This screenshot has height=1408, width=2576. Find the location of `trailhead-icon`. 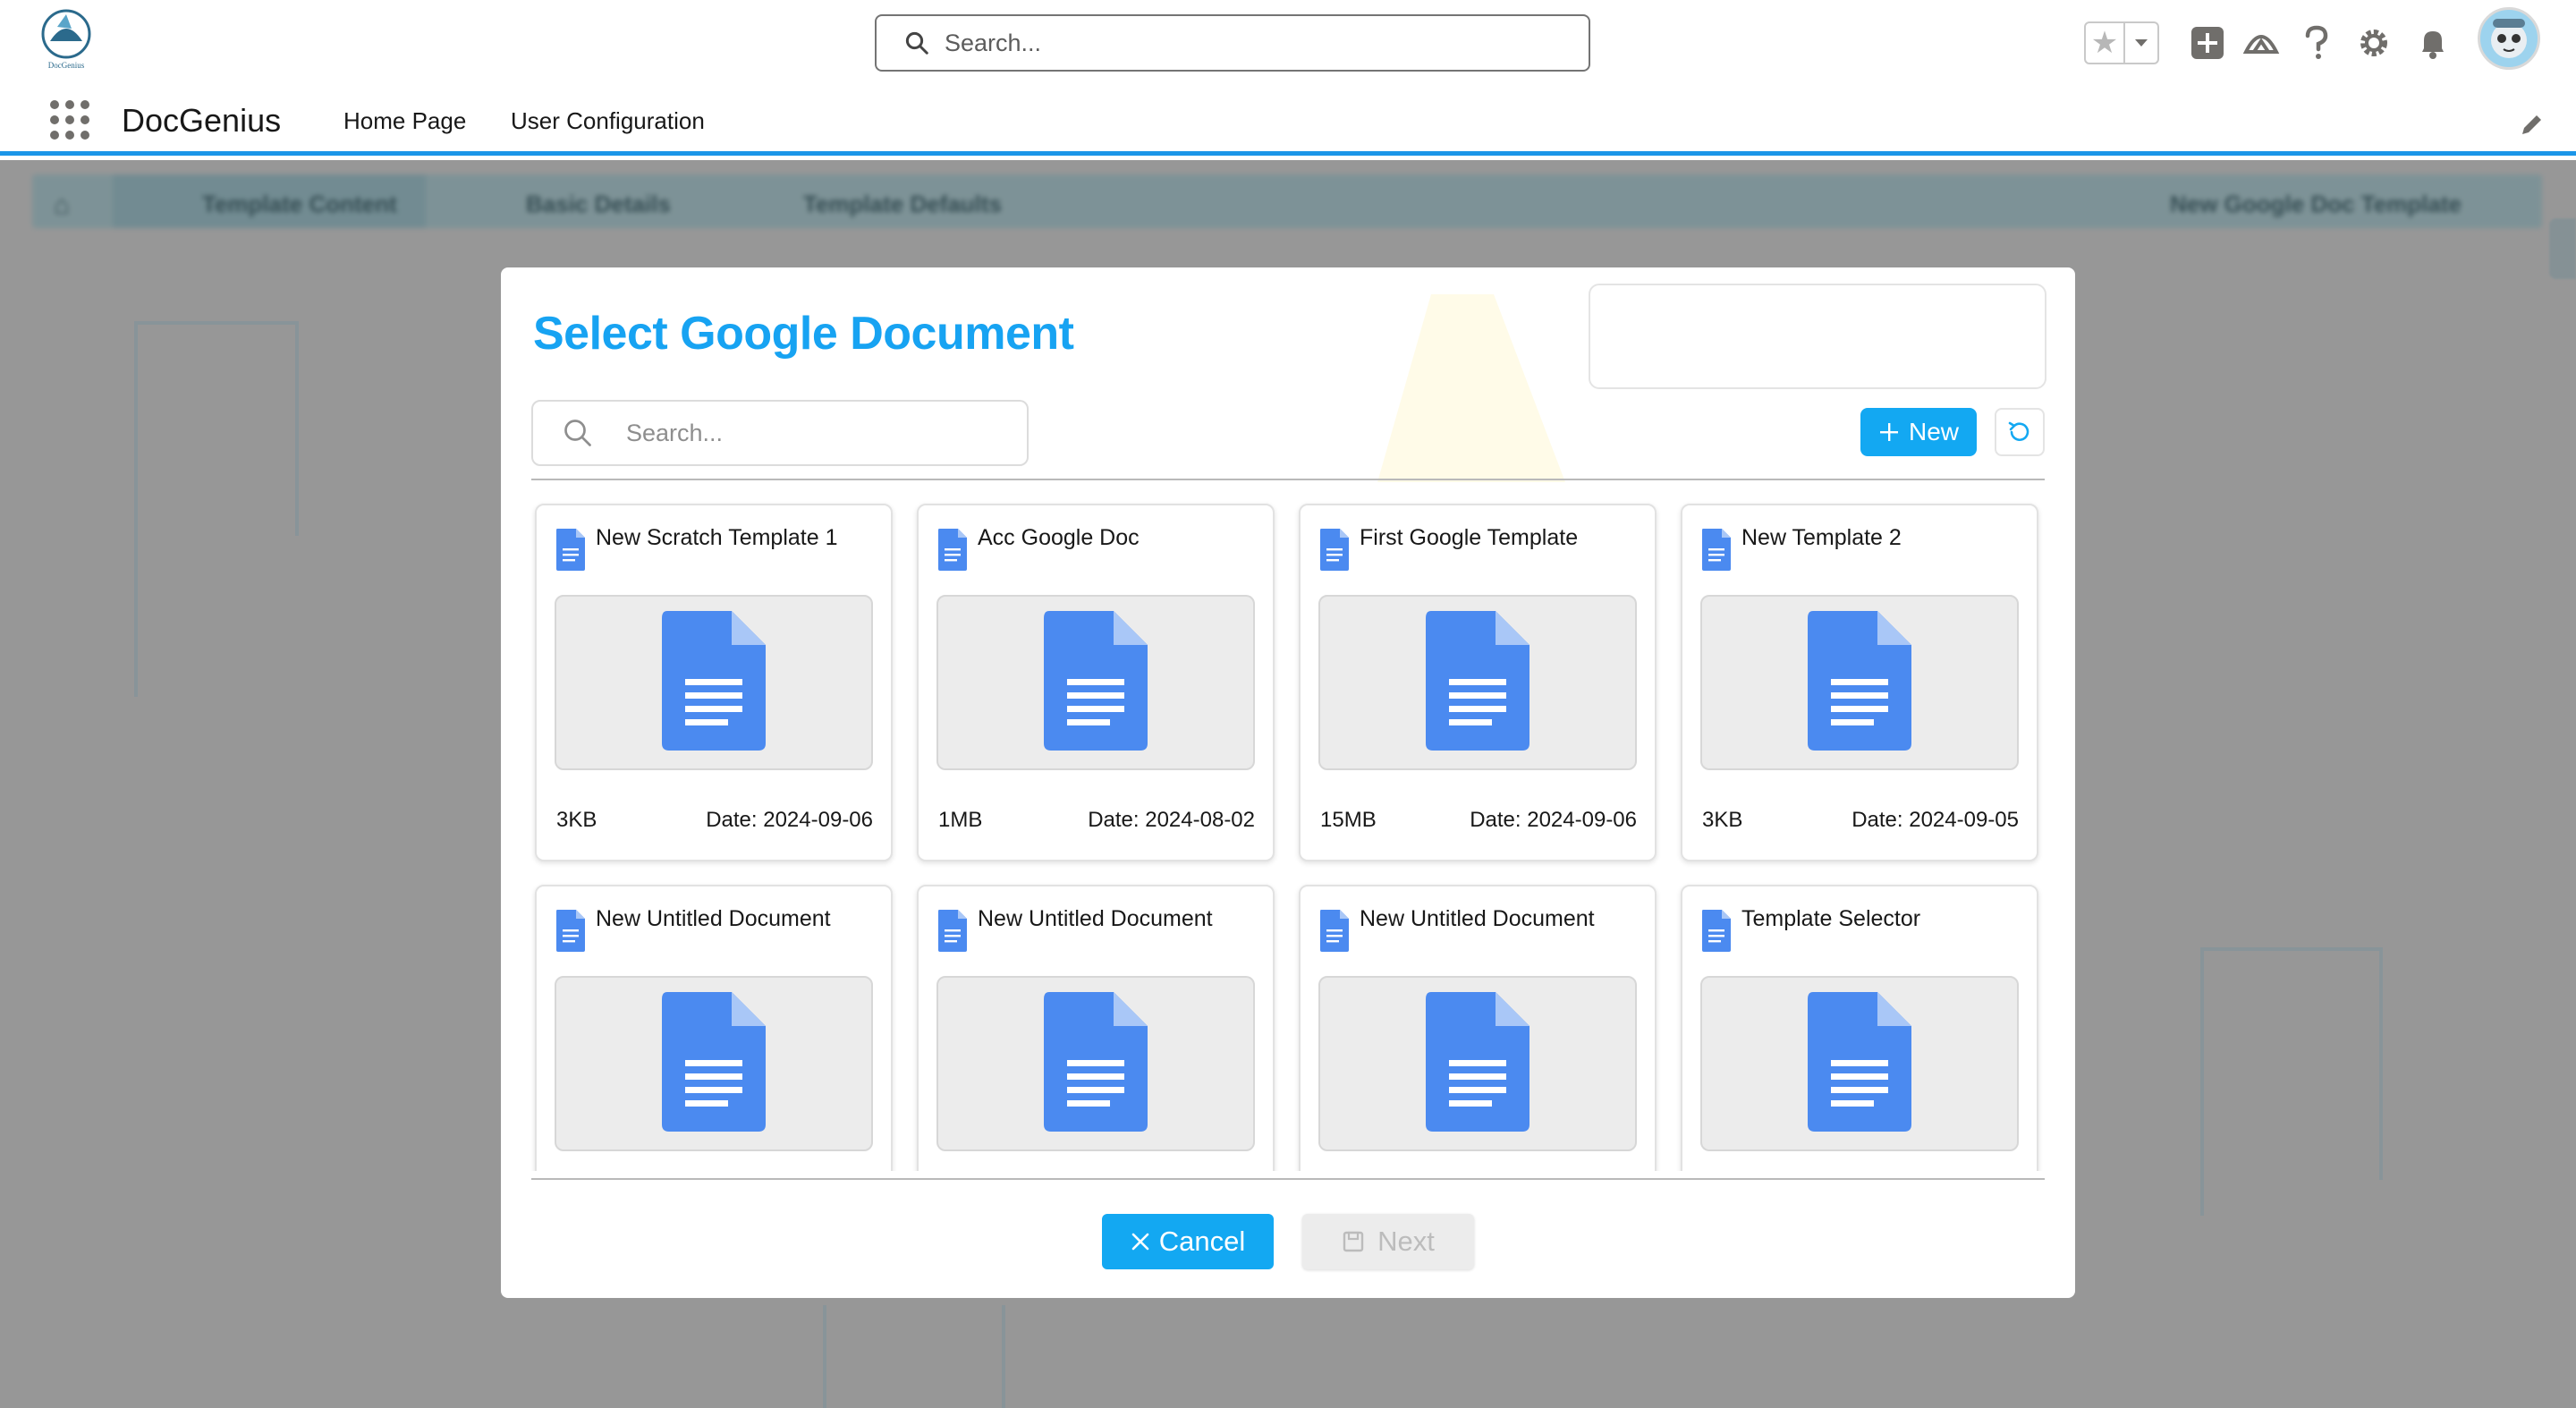

trailhead-icon is located at coordinates (2261, 43).